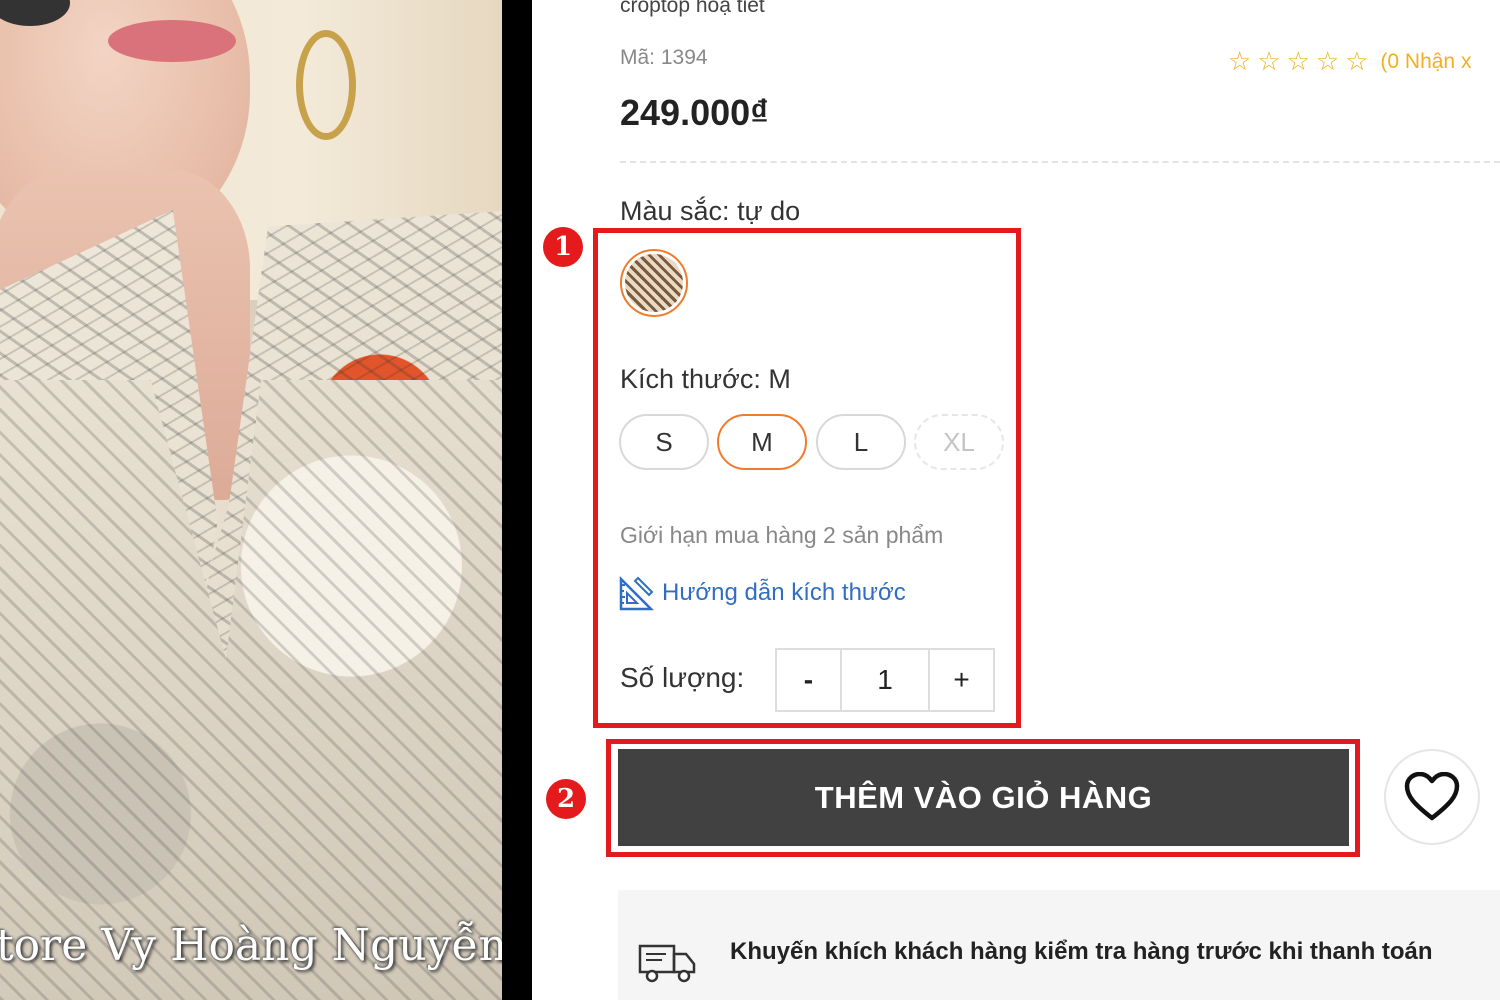 This screenshot has height=1000, width=1500. What do you see at coordinates (251, 945) in the screenshot?
I see `photo-watermark: tore Vy Hoàng Nguyễn` at bounding box center [251, 945].